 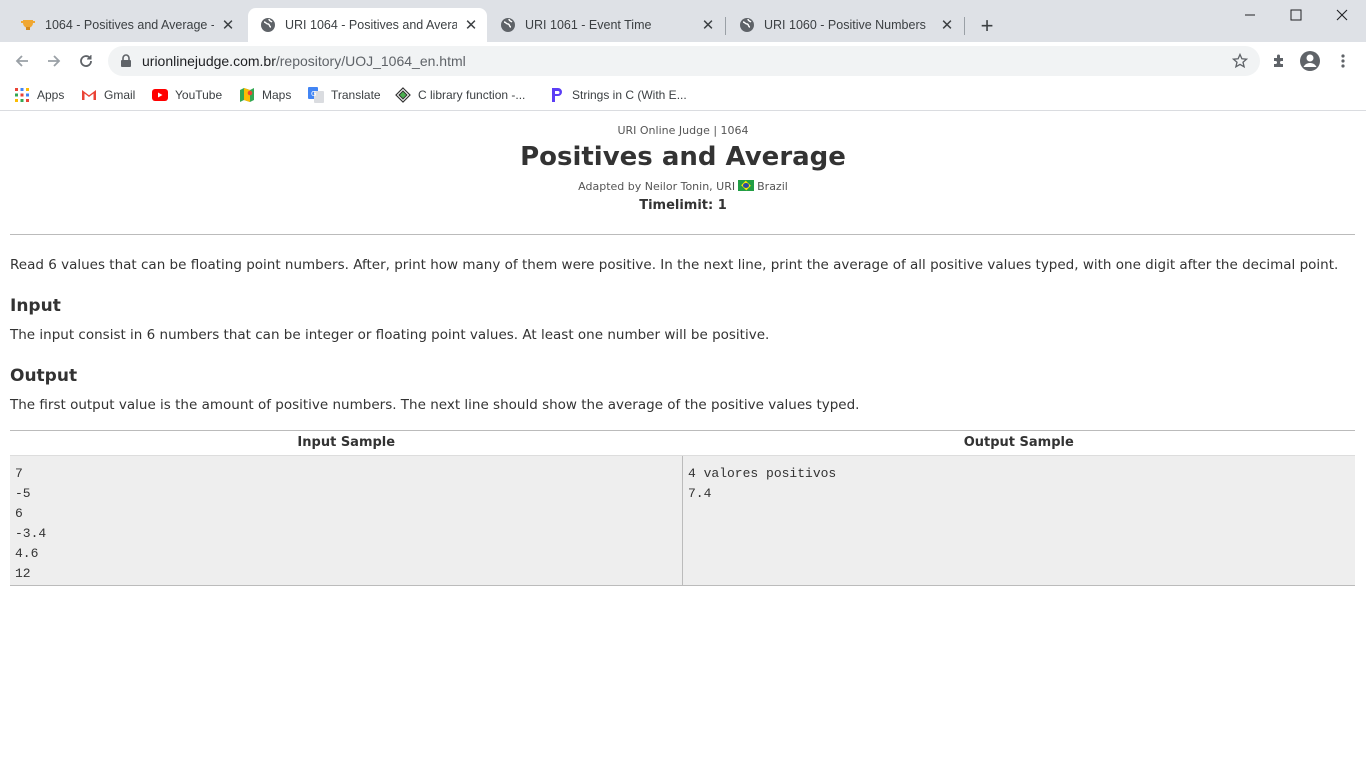 What do you see at coordinates (23, 493) in the screenshot?
I see `input-sample-line: -5` at bounding box center [23, 493].